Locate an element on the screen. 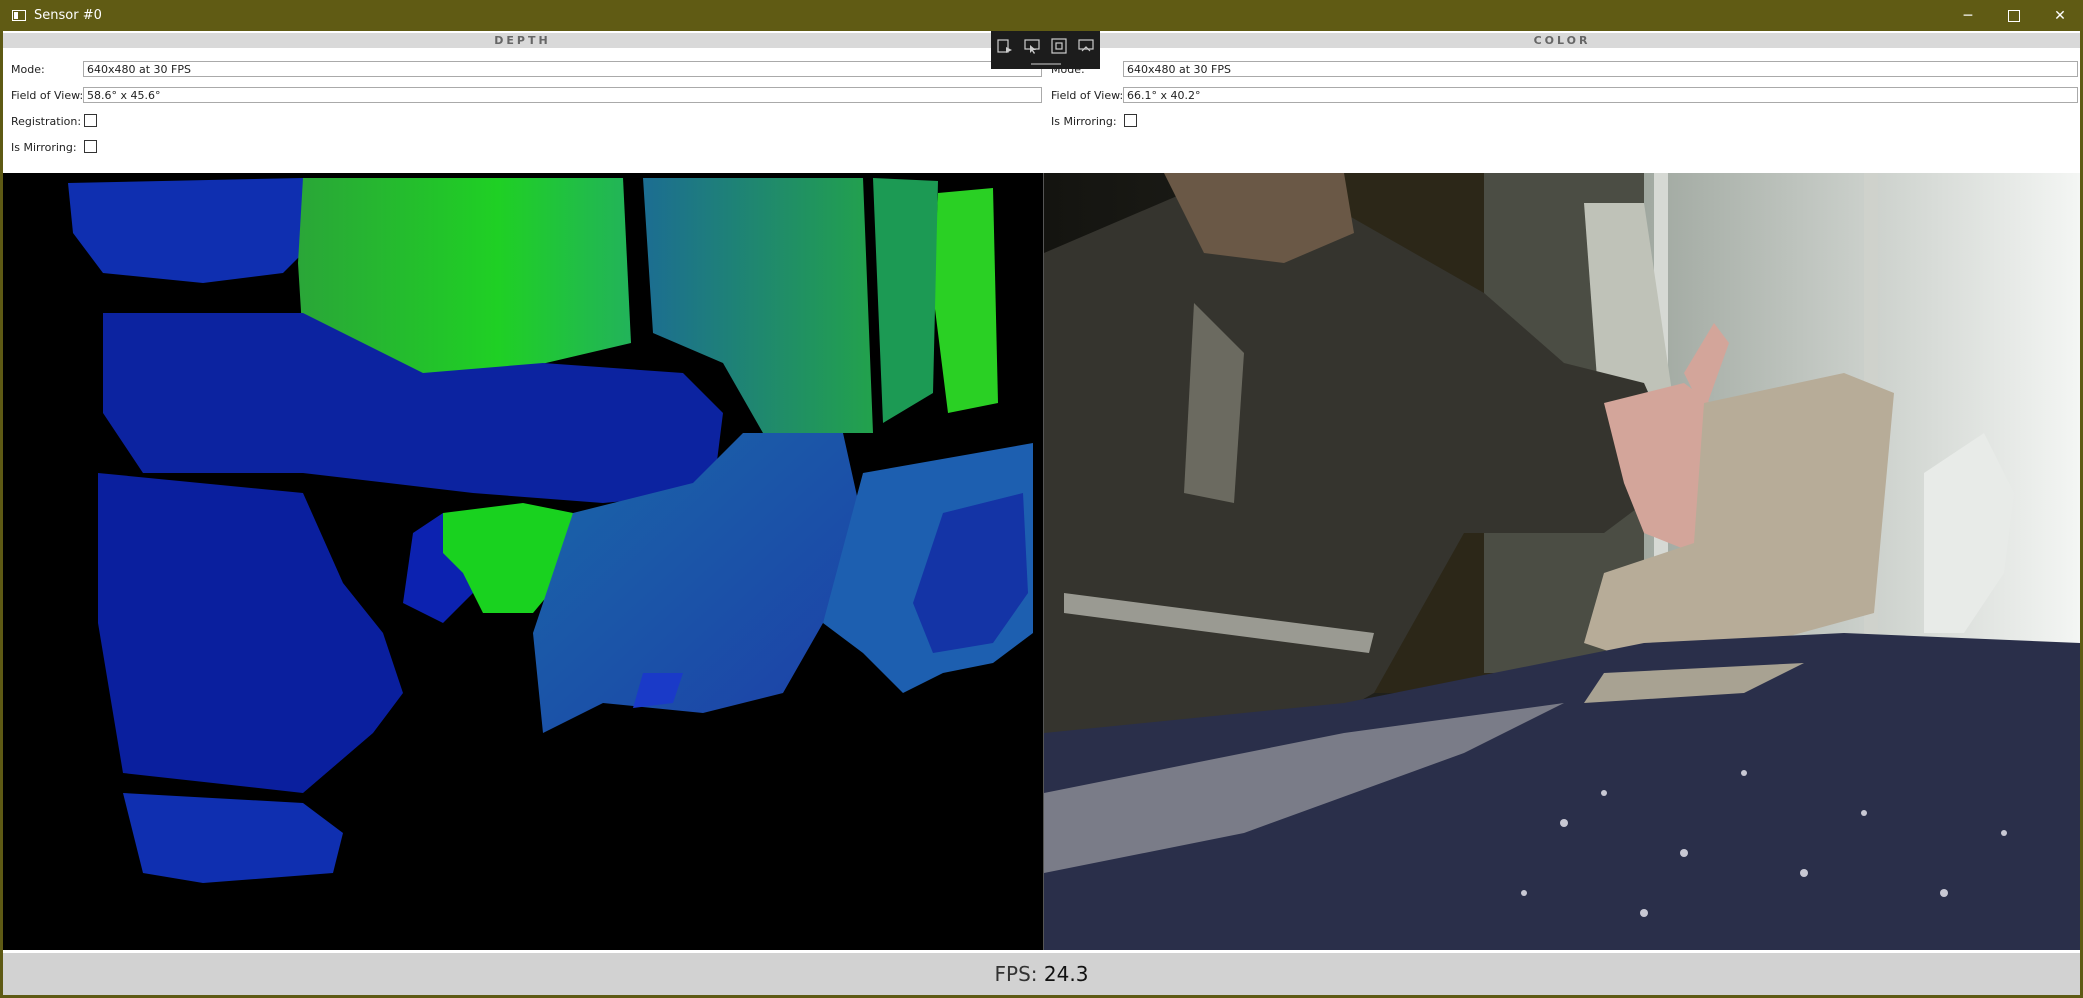 The height and width of the screenshot is (998, 2083). depth-mirroring-label: Is Mirroring: is located at coordinates (44, 147).